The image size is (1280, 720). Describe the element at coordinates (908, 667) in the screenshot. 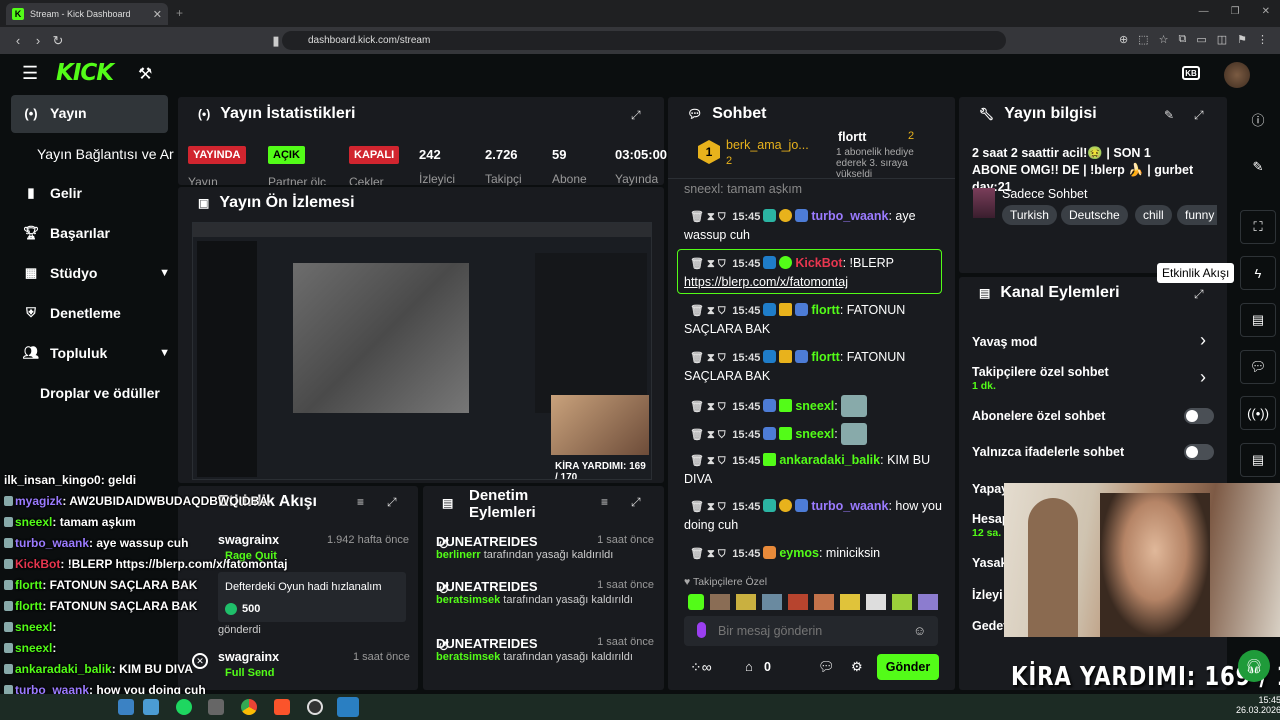

I see `send-button: Gönder` at that location.